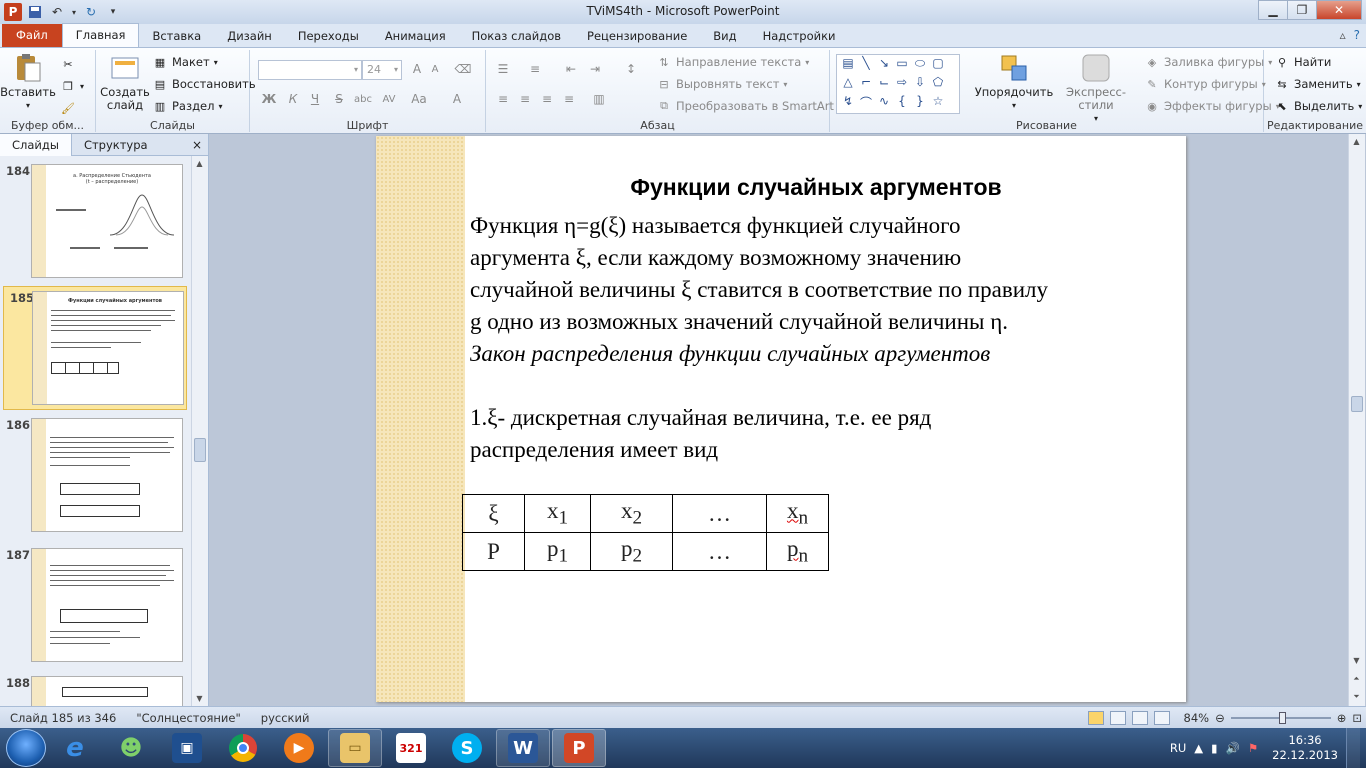  Describe the element at coordinates (310, 70) in the screenshot. I see `font-name-combo: ▾` at that location.